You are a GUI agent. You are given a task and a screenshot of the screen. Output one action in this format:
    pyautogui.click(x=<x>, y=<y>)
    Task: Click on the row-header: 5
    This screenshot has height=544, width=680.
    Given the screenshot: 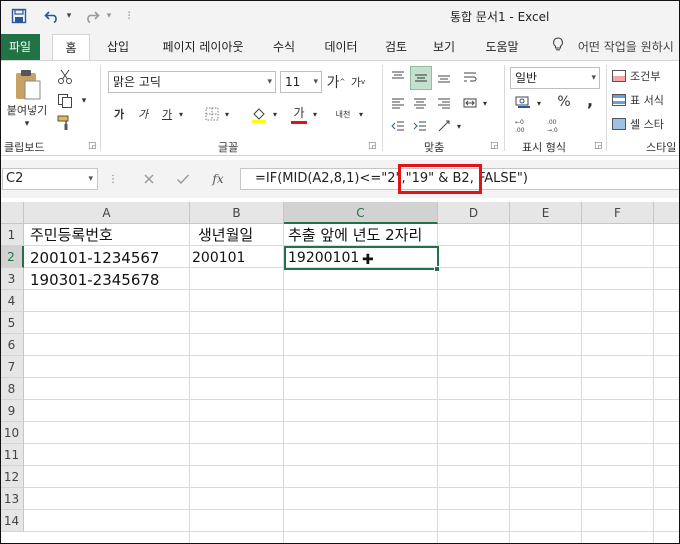 What is the action you would take?
    pyautogui.click(x=12, y=323)
    